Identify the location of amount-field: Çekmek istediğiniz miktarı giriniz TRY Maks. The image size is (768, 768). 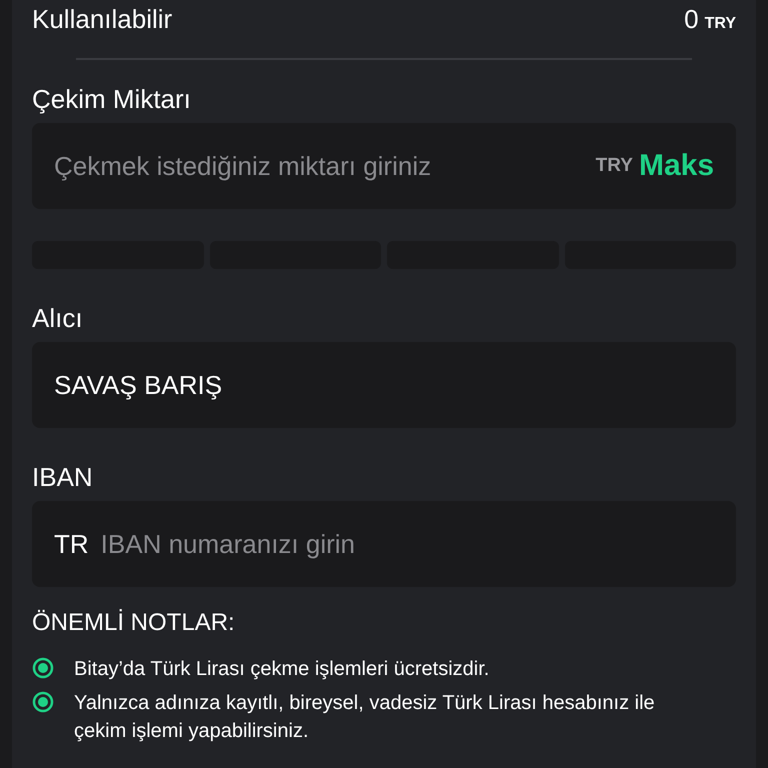
(384, 166).